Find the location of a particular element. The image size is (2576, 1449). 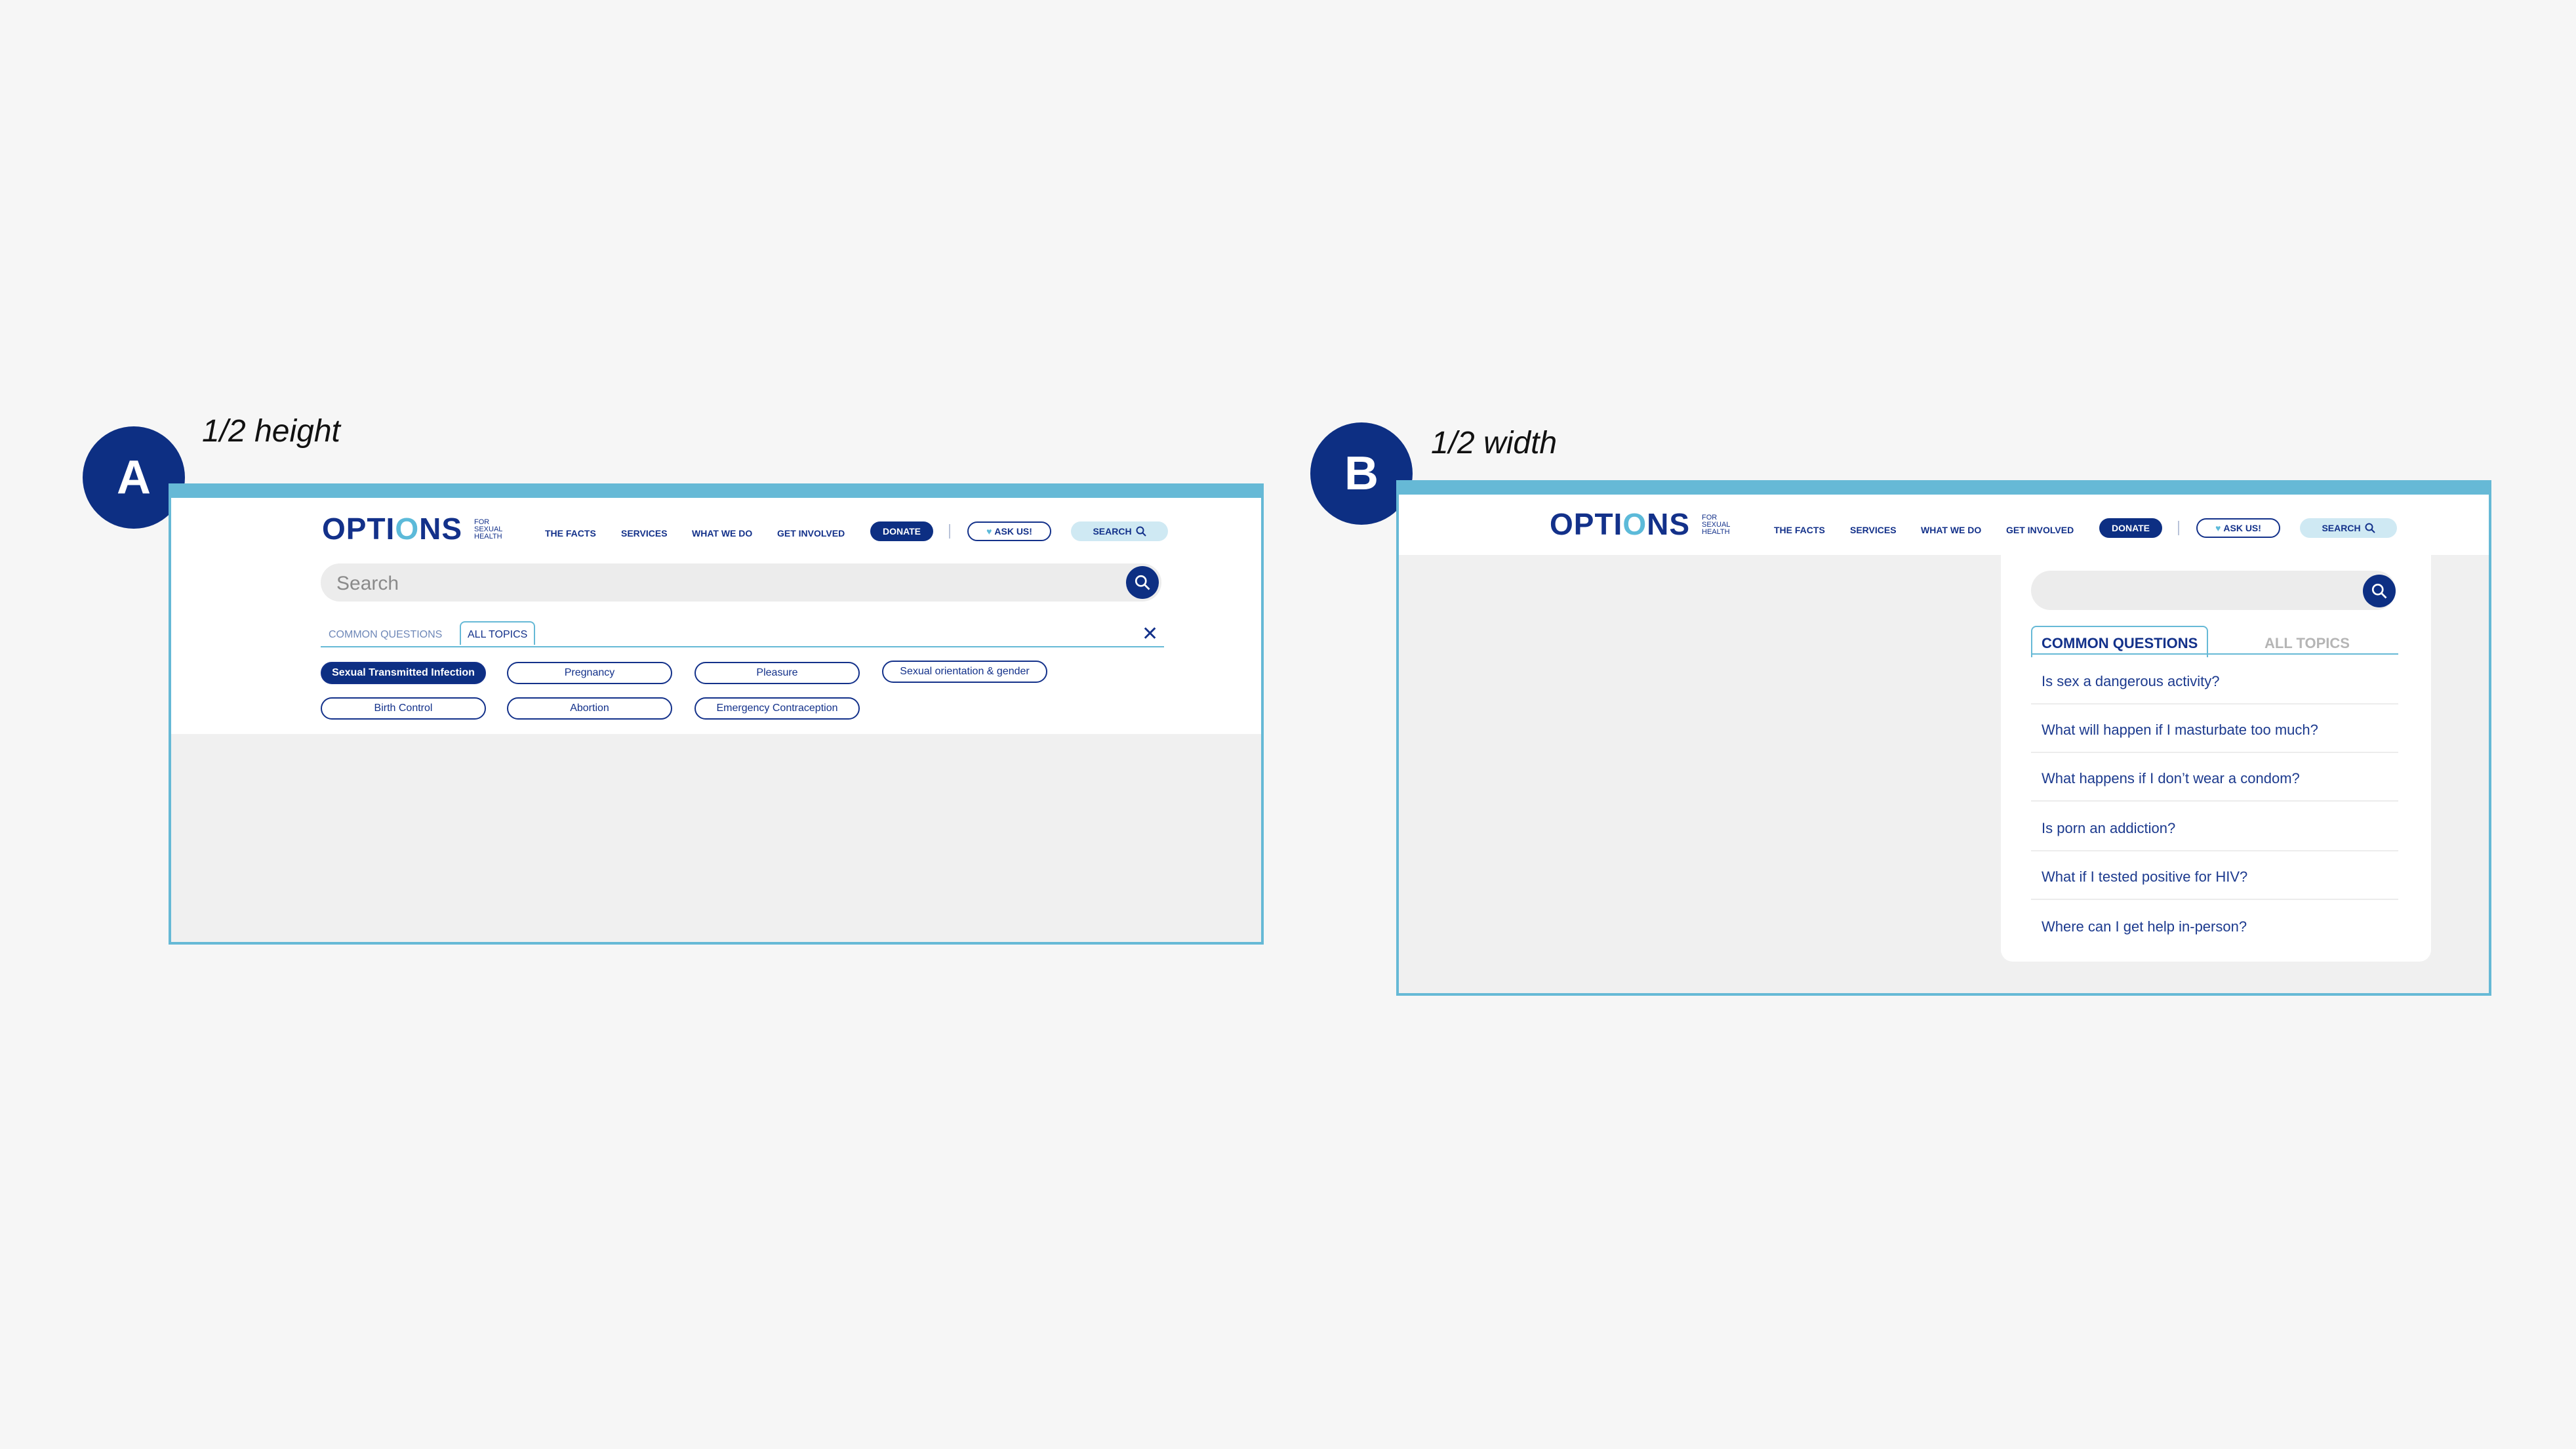

list-item: Where can I get help in-person? is located at coordinates (2214, 926).